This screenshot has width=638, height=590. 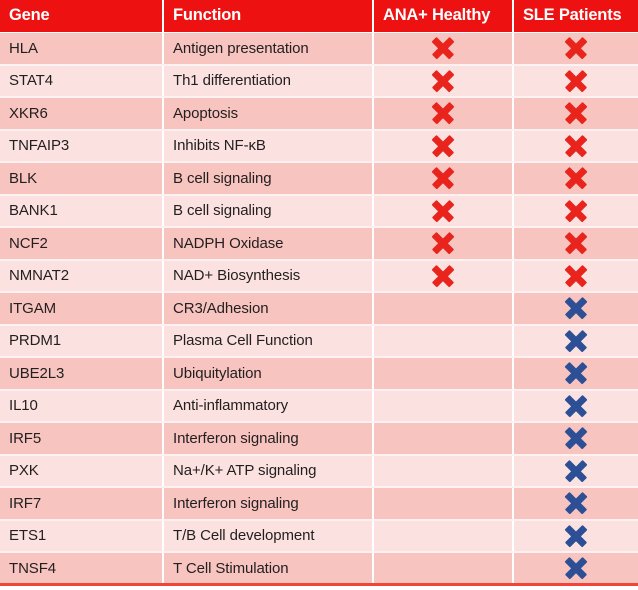 What do you see at coordinates (82, 569) in the screenshot?
I see `cell-gene: TNSF4` at bounding box center [82, 569].